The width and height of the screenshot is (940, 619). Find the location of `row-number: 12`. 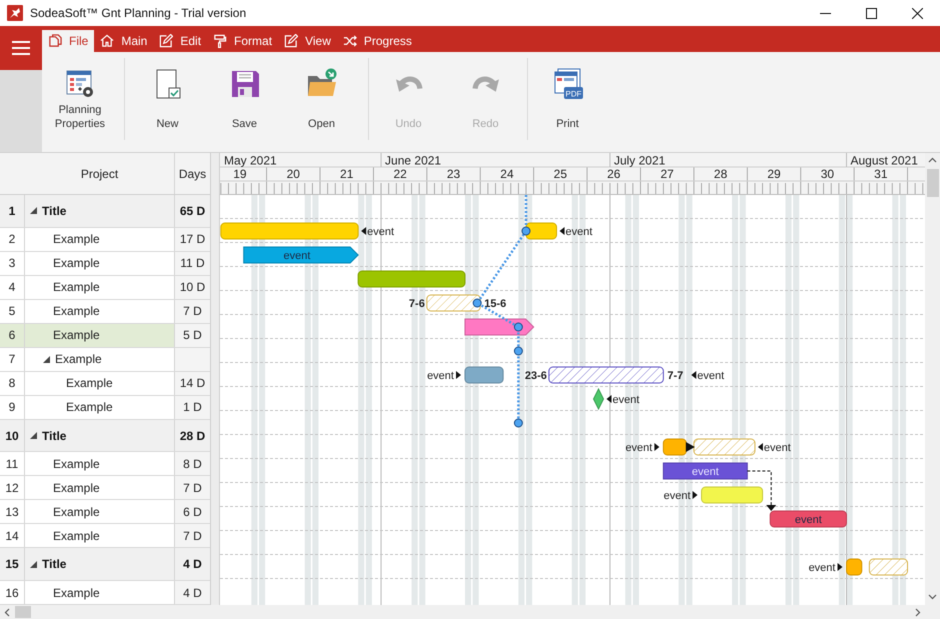

row-number: 12 is located at coordinates (12, 488).